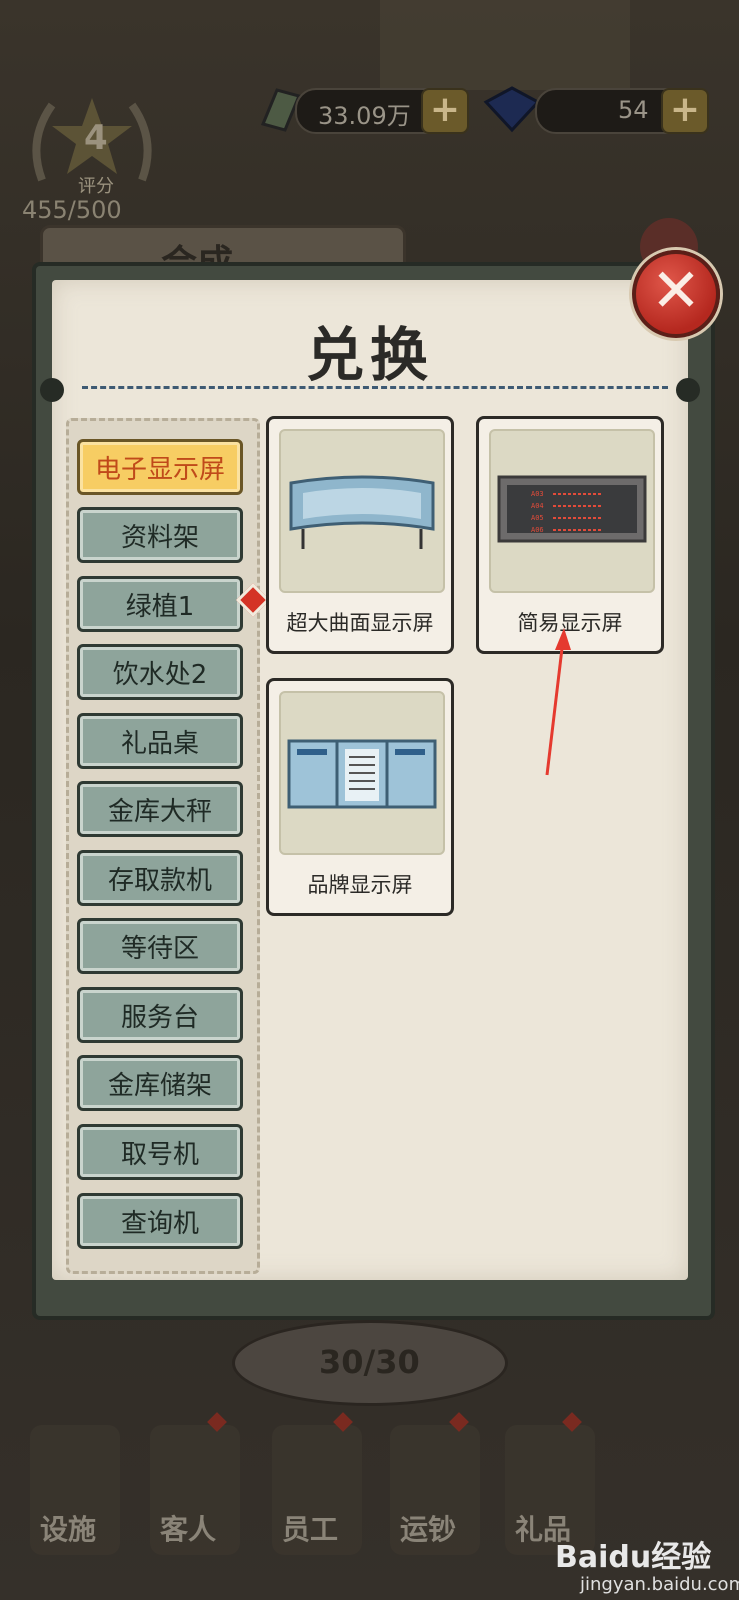  I want to click on annotation-arrow-icon, so click(558, 702).